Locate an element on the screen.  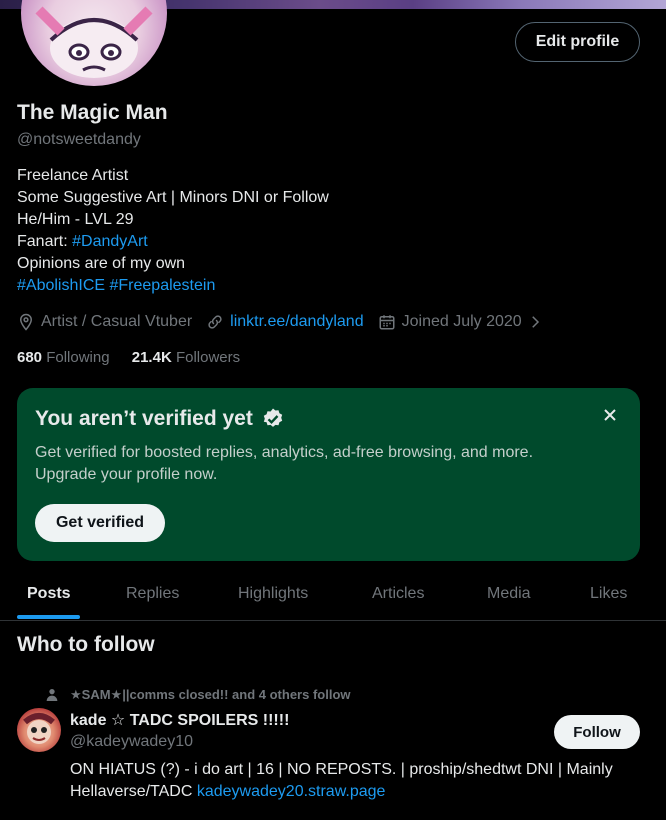
profile-joined: Joined July 2020 is located at coordinates (464, 322).